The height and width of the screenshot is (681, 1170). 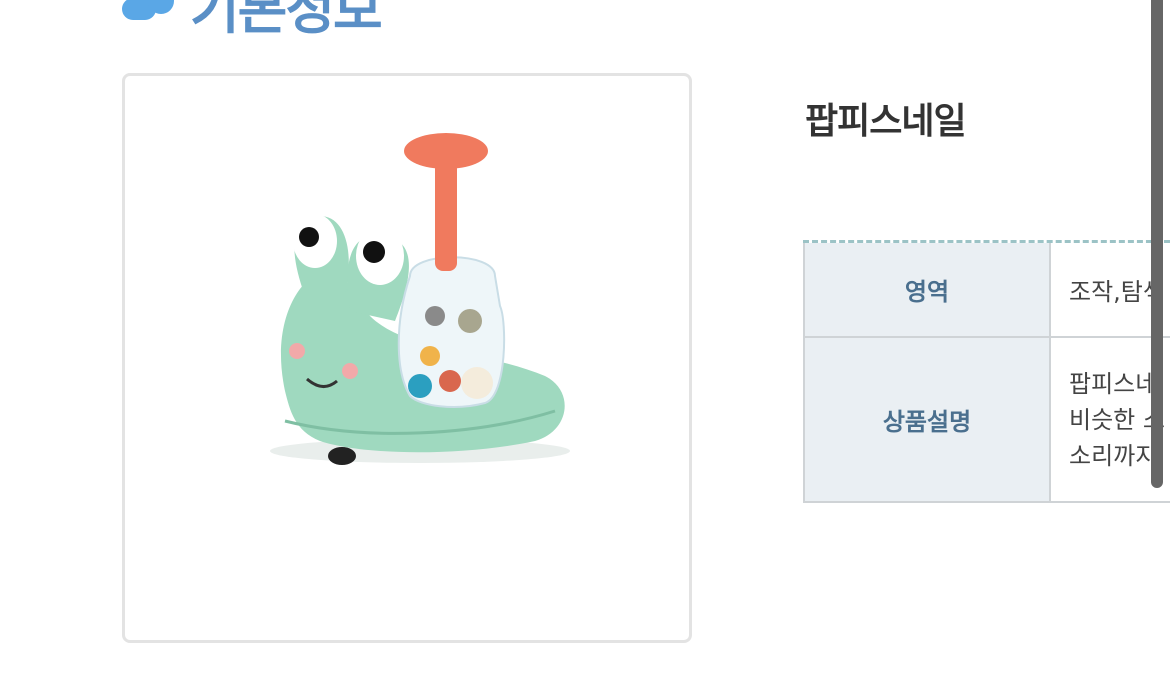 What do you see at coordinates (927, 289) in the screenshot?
I see `table-header-cell: 영역` at bounding box center [927, 289].